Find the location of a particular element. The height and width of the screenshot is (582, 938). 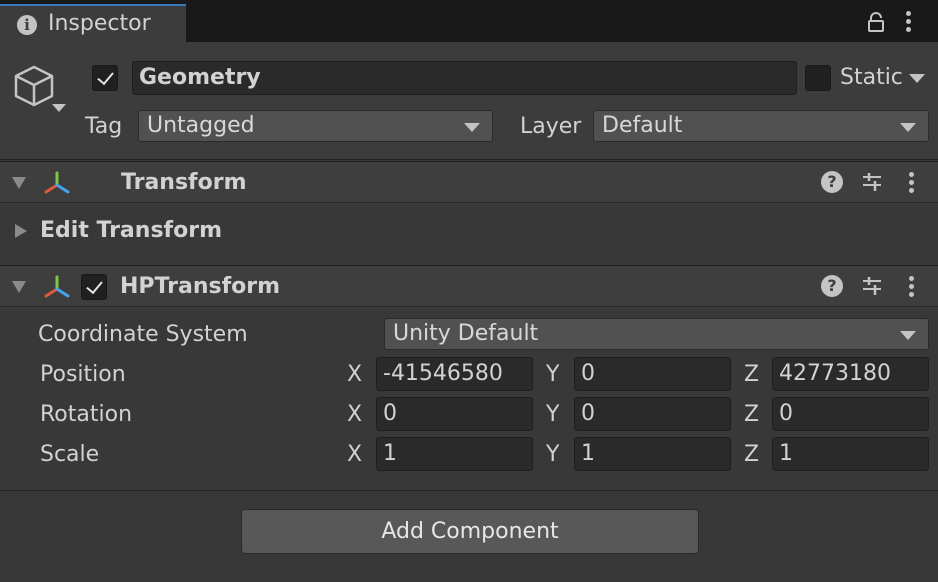

rotation-x-label: X is located at coordinates (354, 414).